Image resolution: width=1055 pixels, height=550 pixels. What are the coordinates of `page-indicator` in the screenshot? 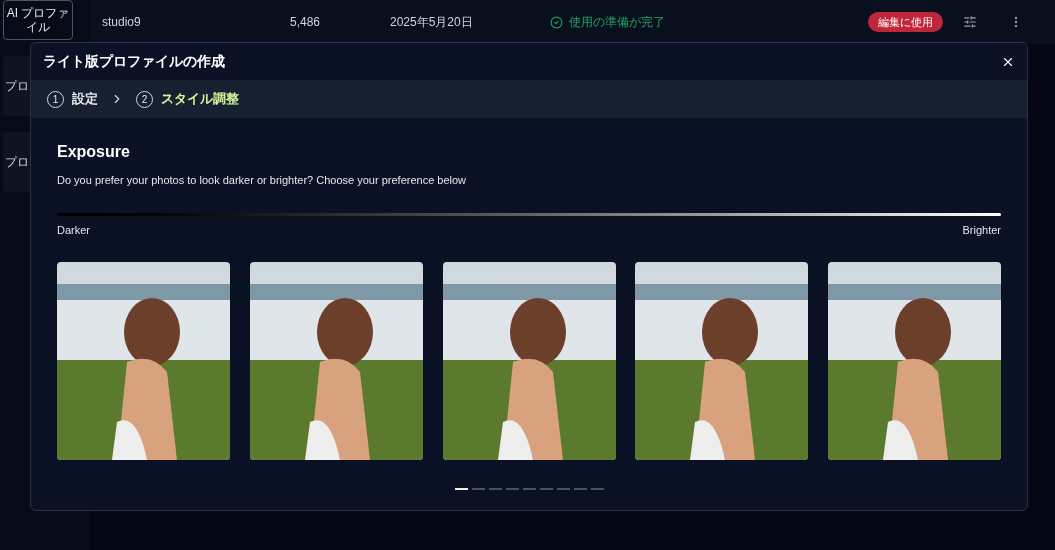 It's located at (461, 489).